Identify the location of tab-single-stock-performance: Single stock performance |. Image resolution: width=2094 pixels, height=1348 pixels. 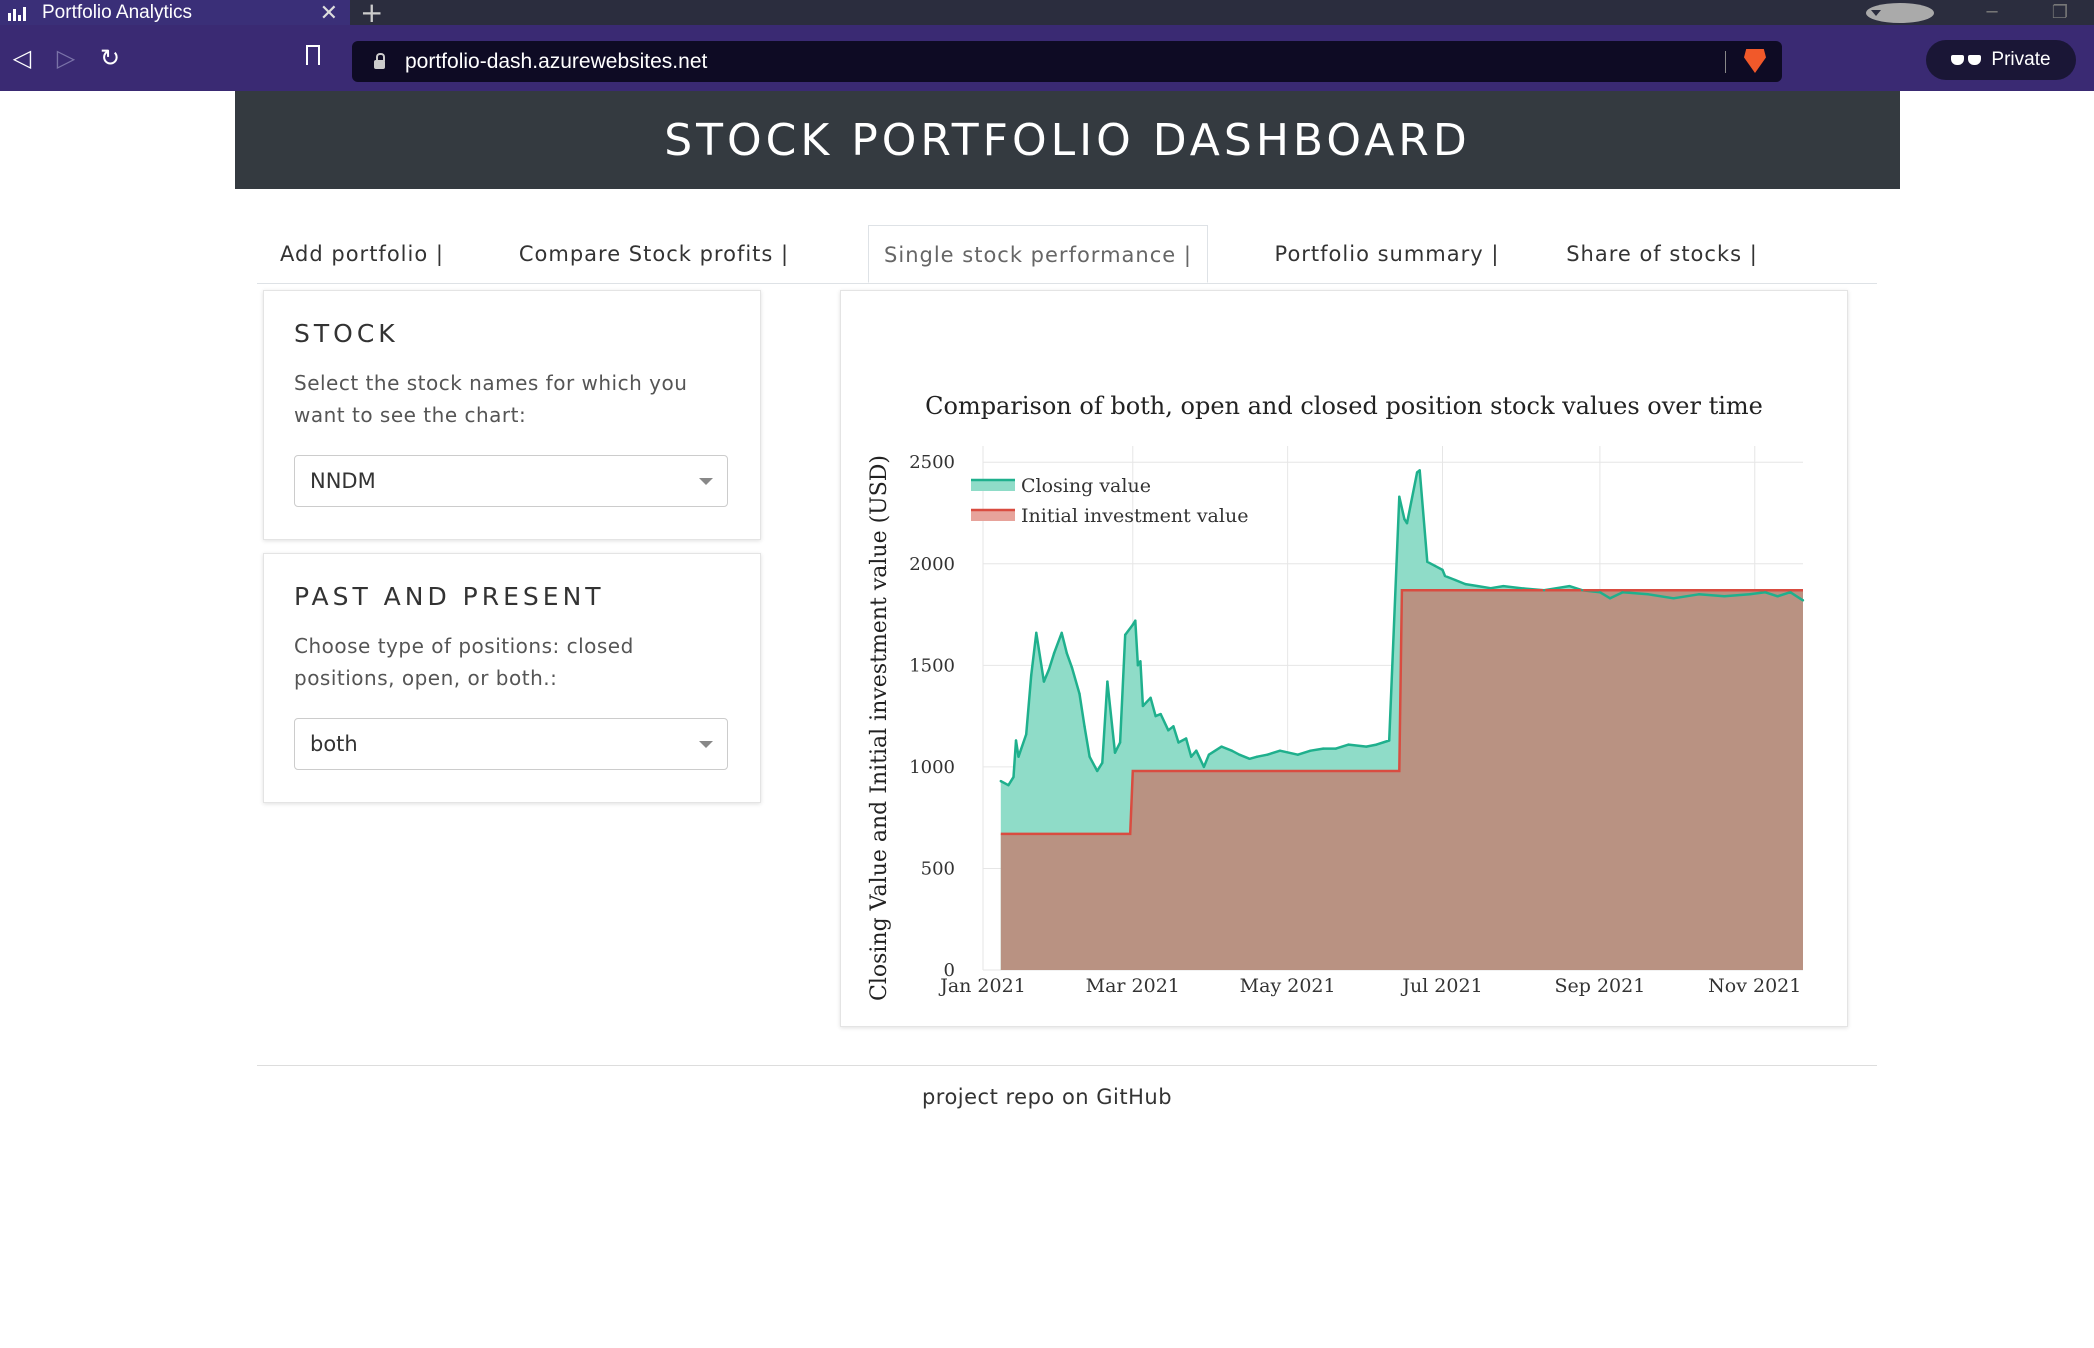
(1038, 254).